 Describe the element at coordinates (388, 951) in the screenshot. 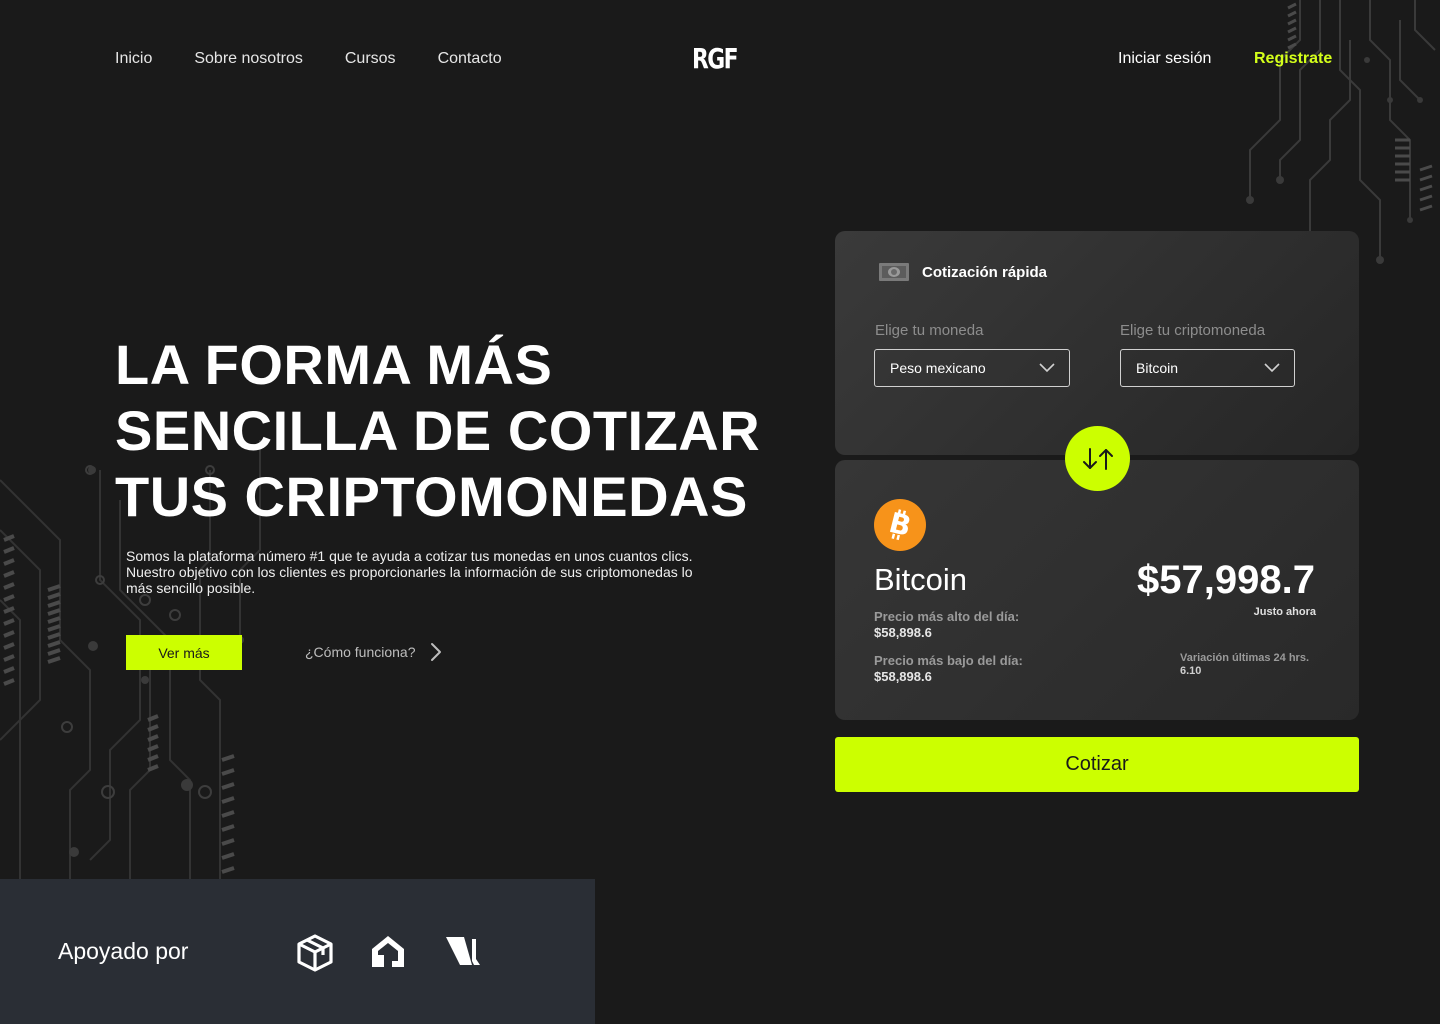

I see `house-logo-icon` at that location.